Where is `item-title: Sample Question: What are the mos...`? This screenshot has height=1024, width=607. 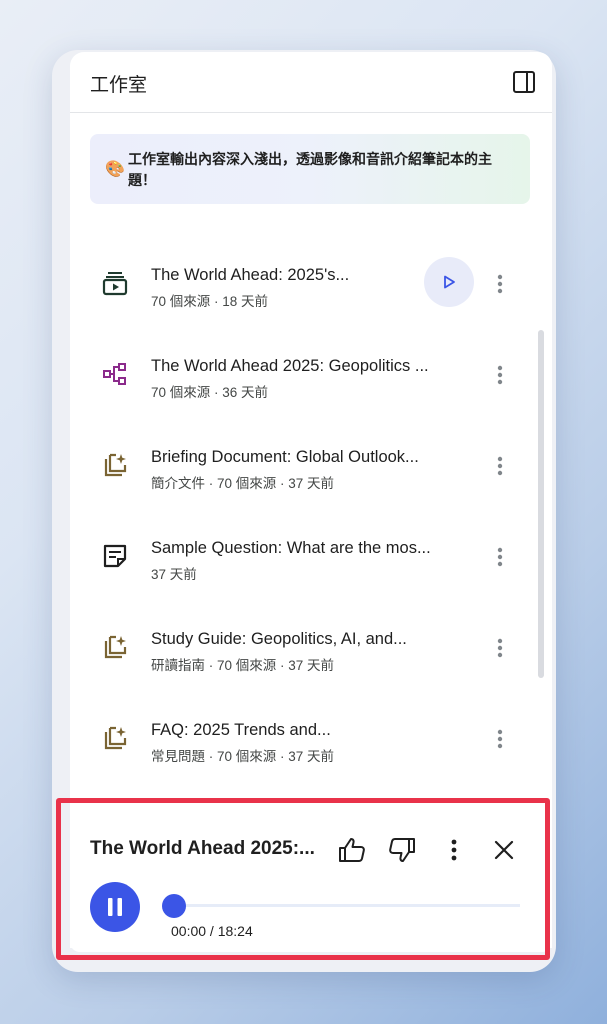
item-title: Sample Question: What are the mos... is located at coordinates (291, 548).